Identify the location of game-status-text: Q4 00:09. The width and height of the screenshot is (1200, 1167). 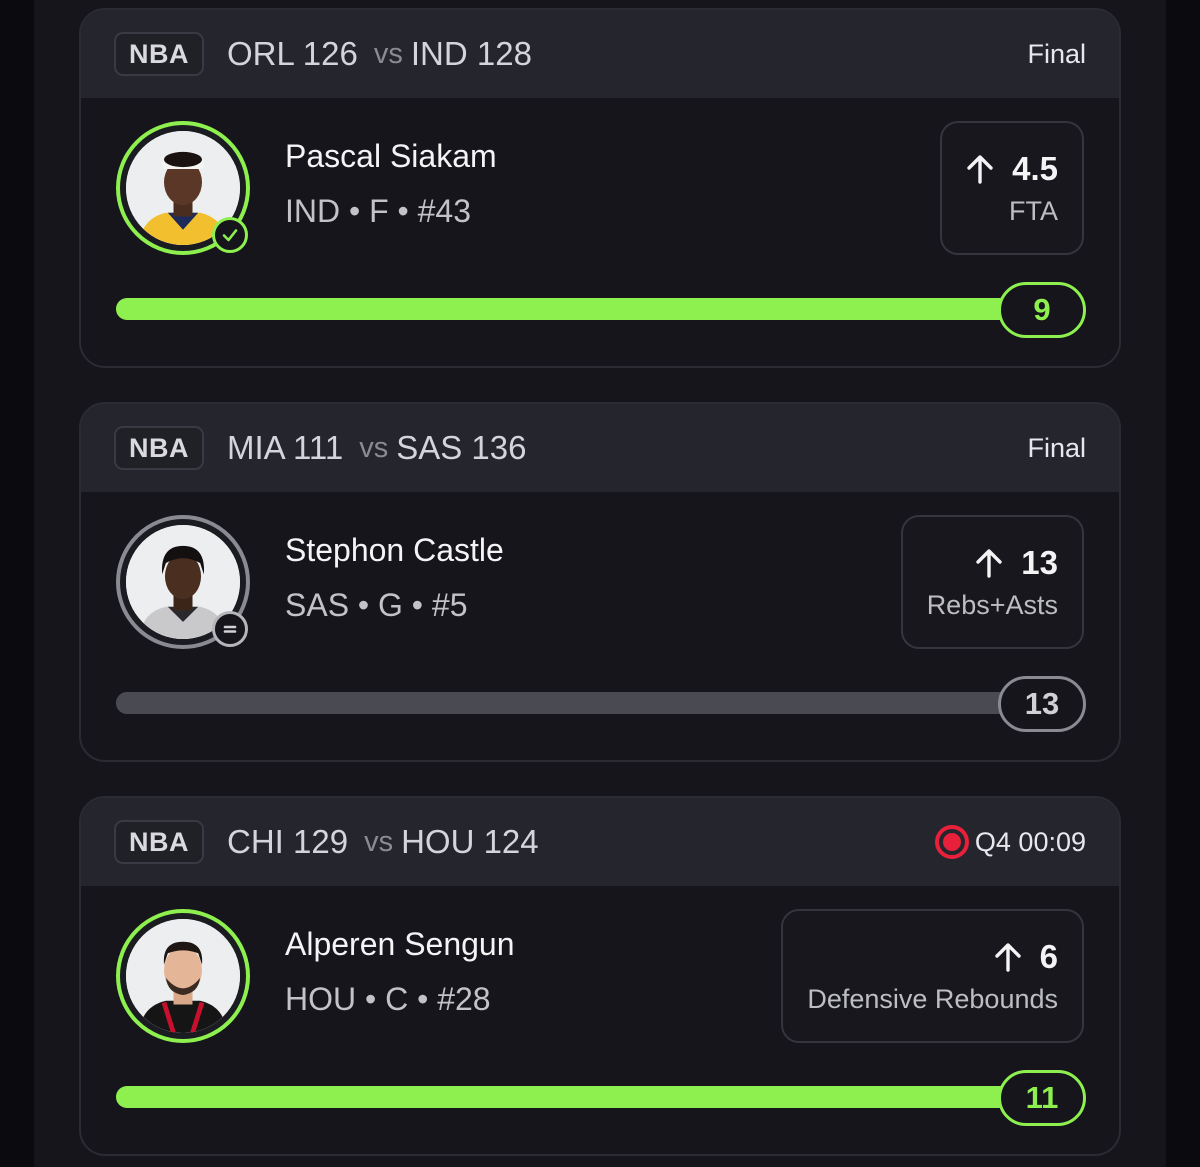
(1030, 841).